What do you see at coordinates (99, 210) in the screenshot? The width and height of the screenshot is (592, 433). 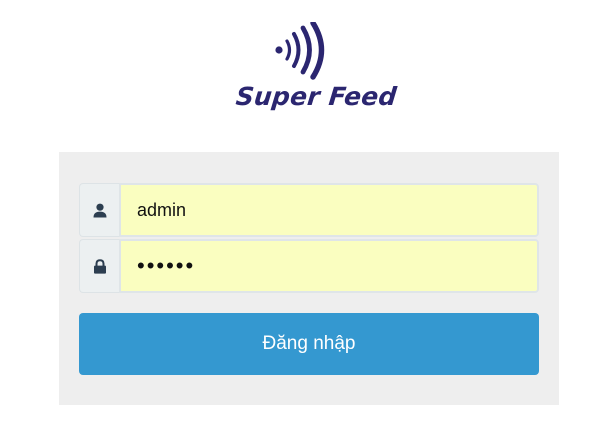 I see `user-icon` at bounding box center [99, 210].